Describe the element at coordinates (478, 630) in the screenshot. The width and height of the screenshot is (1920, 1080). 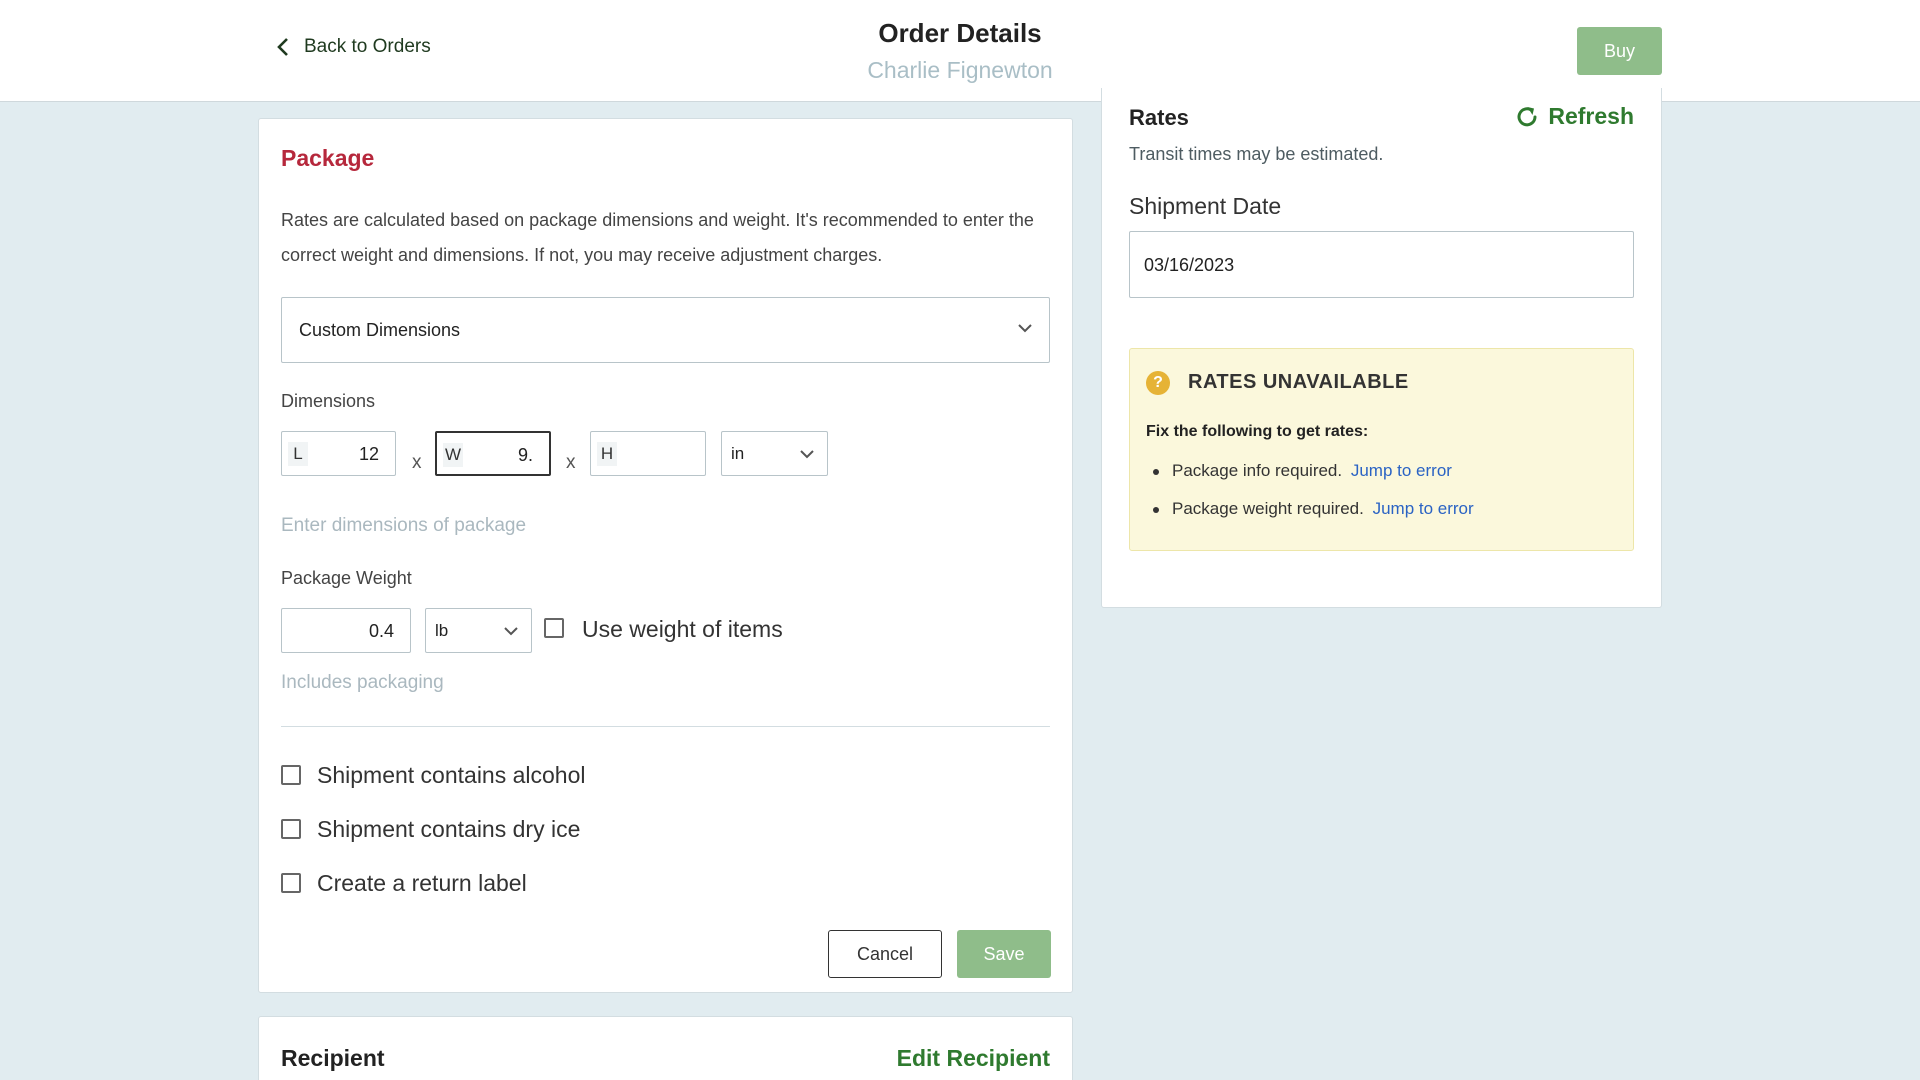
I see `weight-unit-select: lb` at that location.